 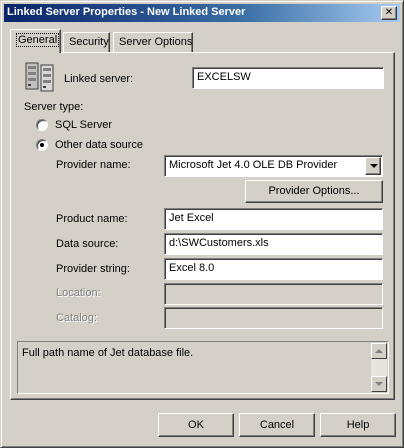 I want to click on close-button: ✕, so click(x=389, y=13).